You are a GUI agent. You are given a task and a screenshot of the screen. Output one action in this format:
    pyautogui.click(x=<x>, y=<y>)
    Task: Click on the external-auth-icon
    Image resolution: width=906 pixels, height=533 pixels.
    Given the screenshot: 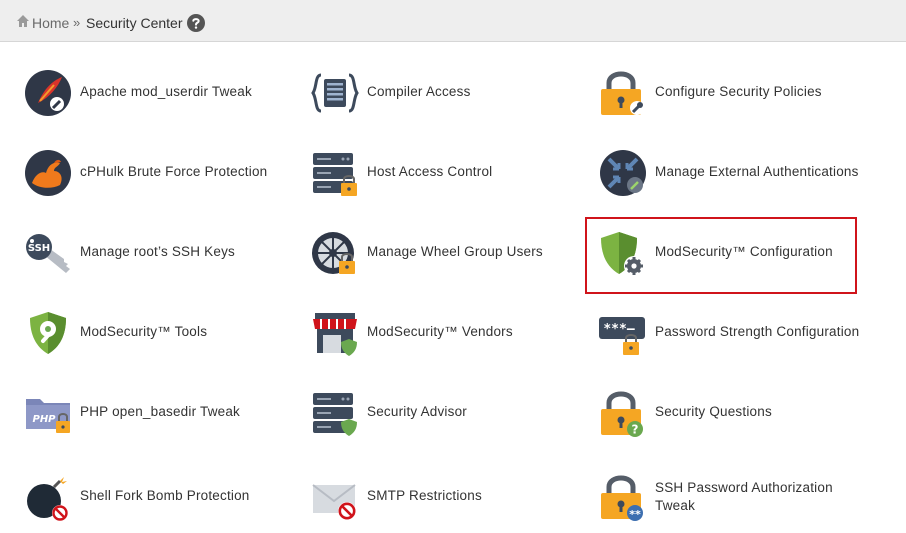 What is the action you would take?
    pyautogui.click(x=623, y=173)
    